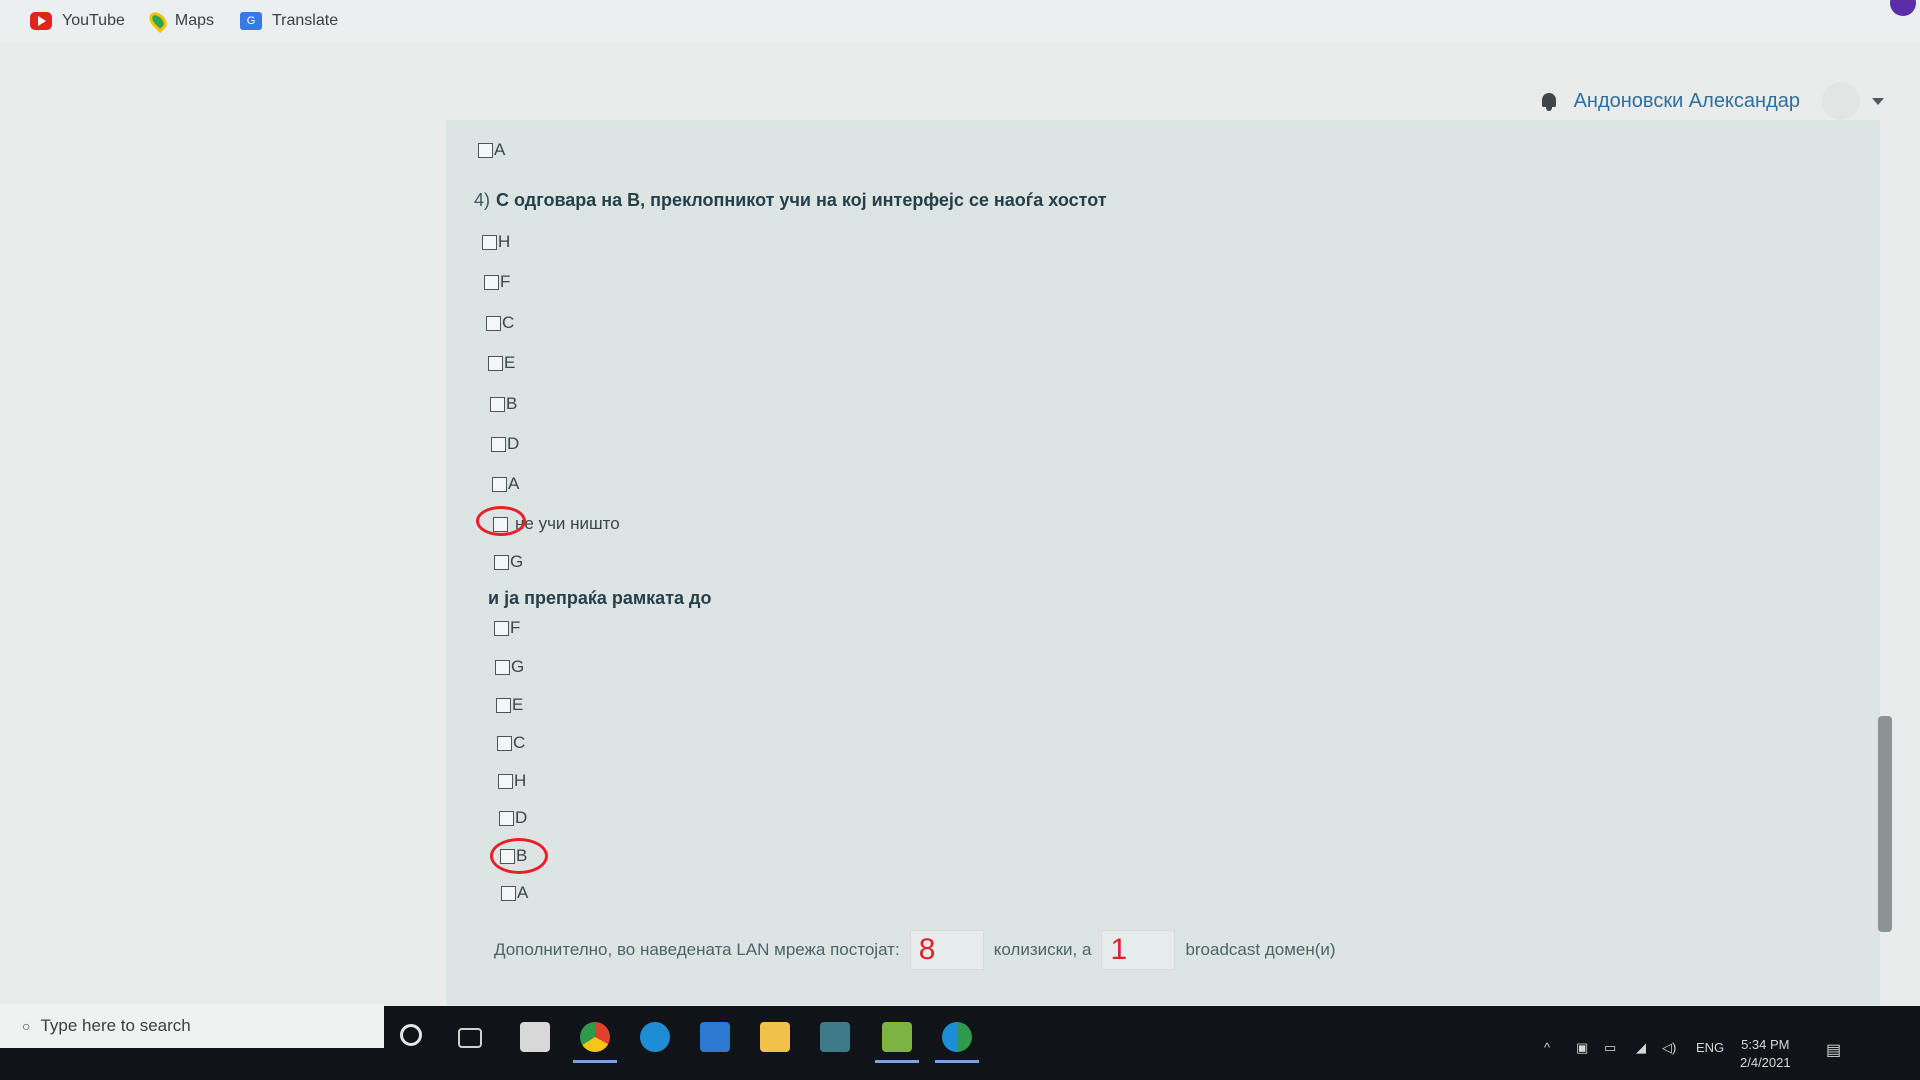  What do you see at coordinates (567, 523) in the screenshot?
I see `option-label: не учи ништо` at bounding box center [567, 523].